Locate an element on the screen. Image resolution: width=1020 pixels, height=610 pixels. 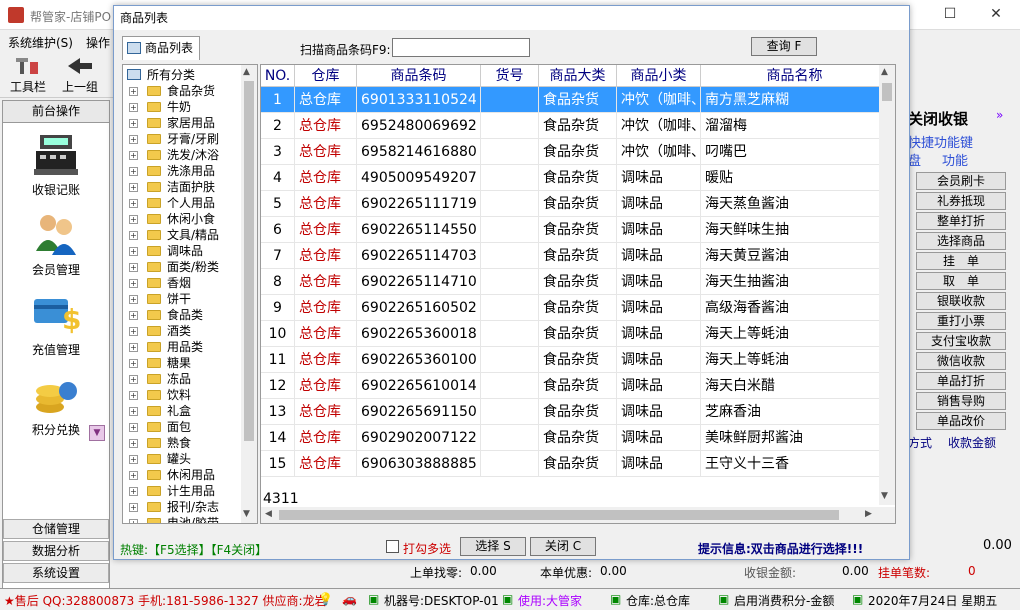
tree-category-item: + 休闲小食 is located at coordinates (182, 219).